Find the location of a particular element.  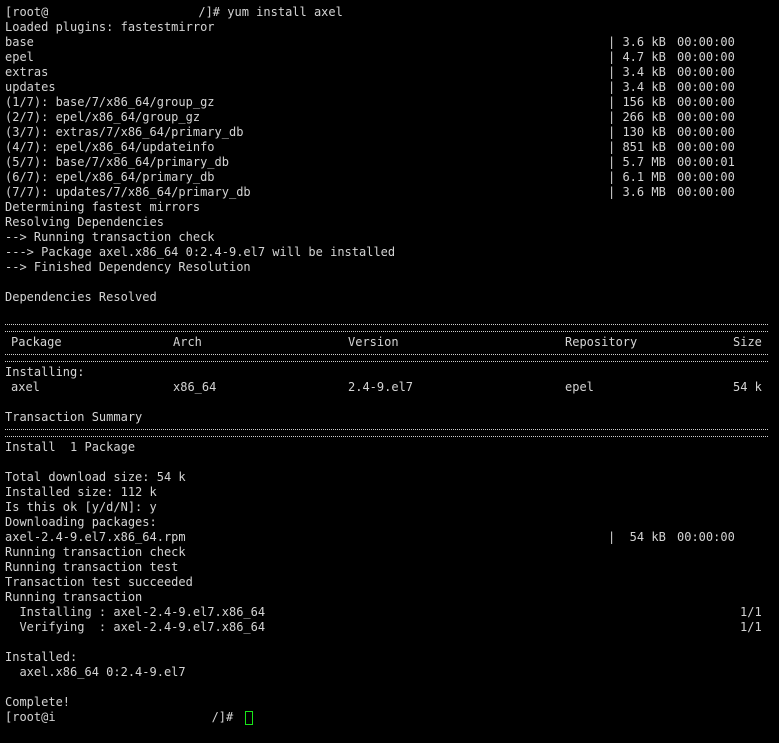

command-text: yum install axel is located at coordinates (285, 12).